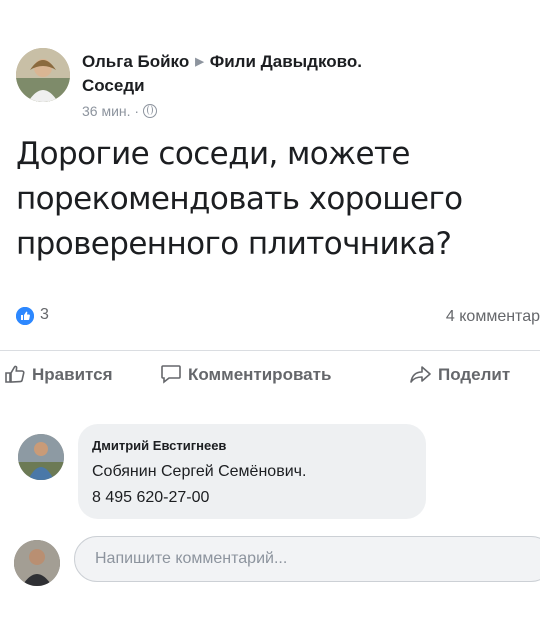  I want to click on like-label: Нравится, so click(72, 374).